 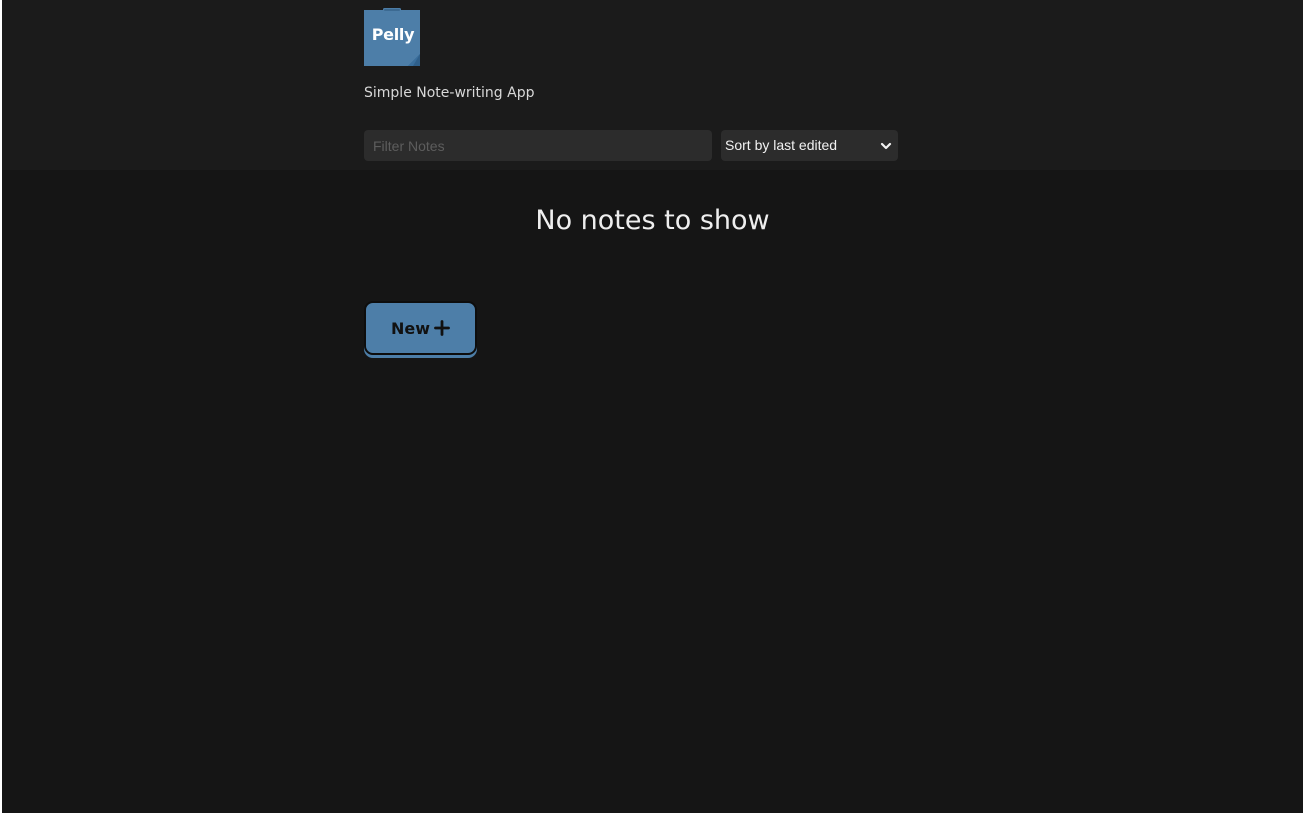 I want to click on empty-notes-message: No notes to show, so click(x=652, y=220).